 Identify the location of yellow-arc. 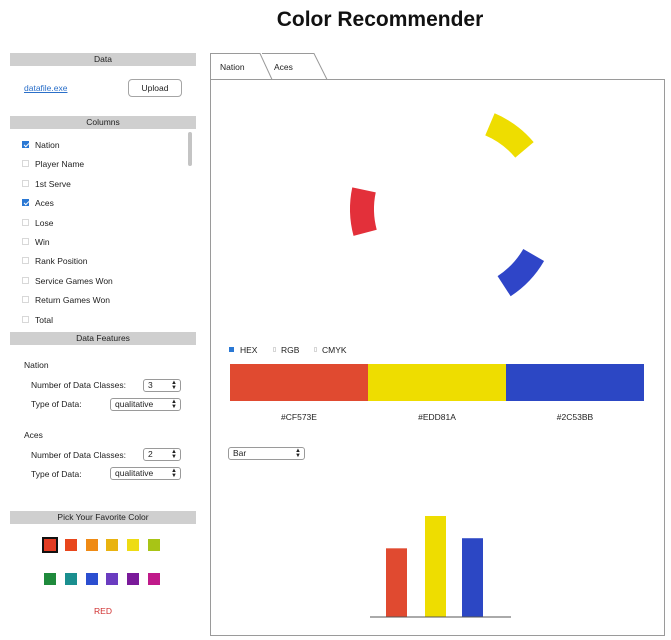
(509, 135).